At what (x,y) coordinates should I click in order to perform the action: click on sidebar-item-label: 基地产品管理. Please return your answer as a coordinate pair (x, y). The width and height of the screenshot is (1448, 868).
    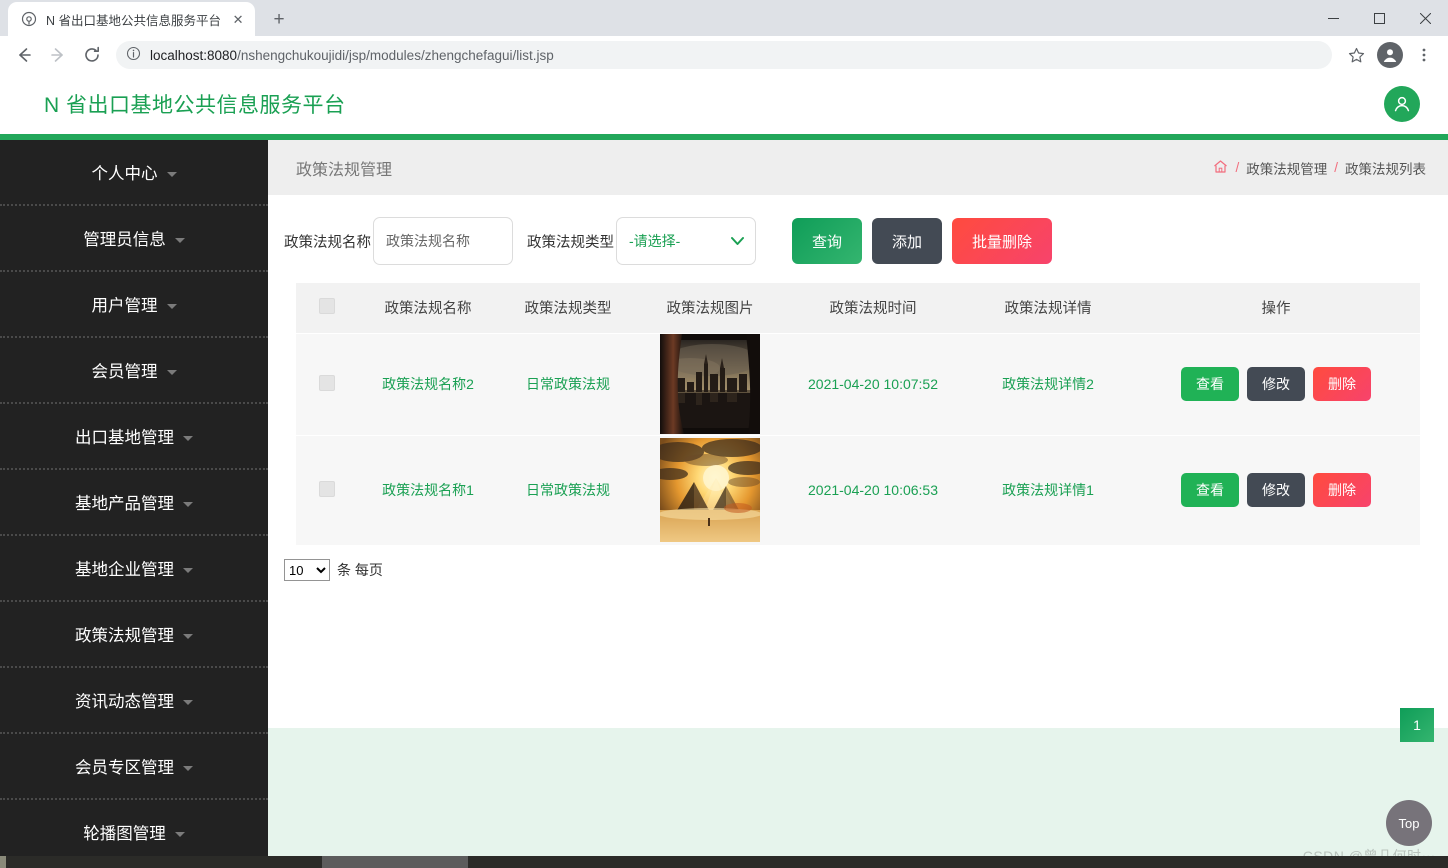
    Looking at the image, I should click on (124, 504).